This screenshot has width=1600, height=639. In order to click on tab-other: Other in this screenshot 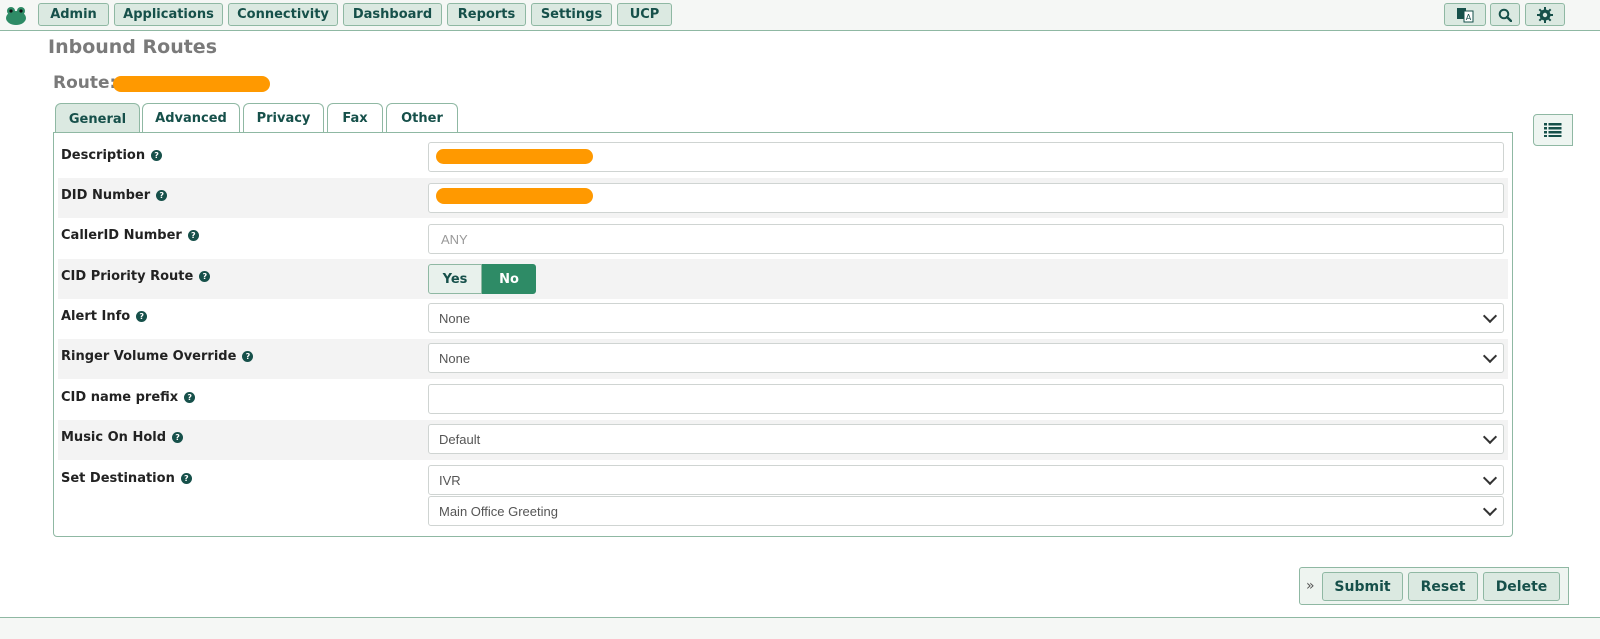, I will do `click(422, 118)`.